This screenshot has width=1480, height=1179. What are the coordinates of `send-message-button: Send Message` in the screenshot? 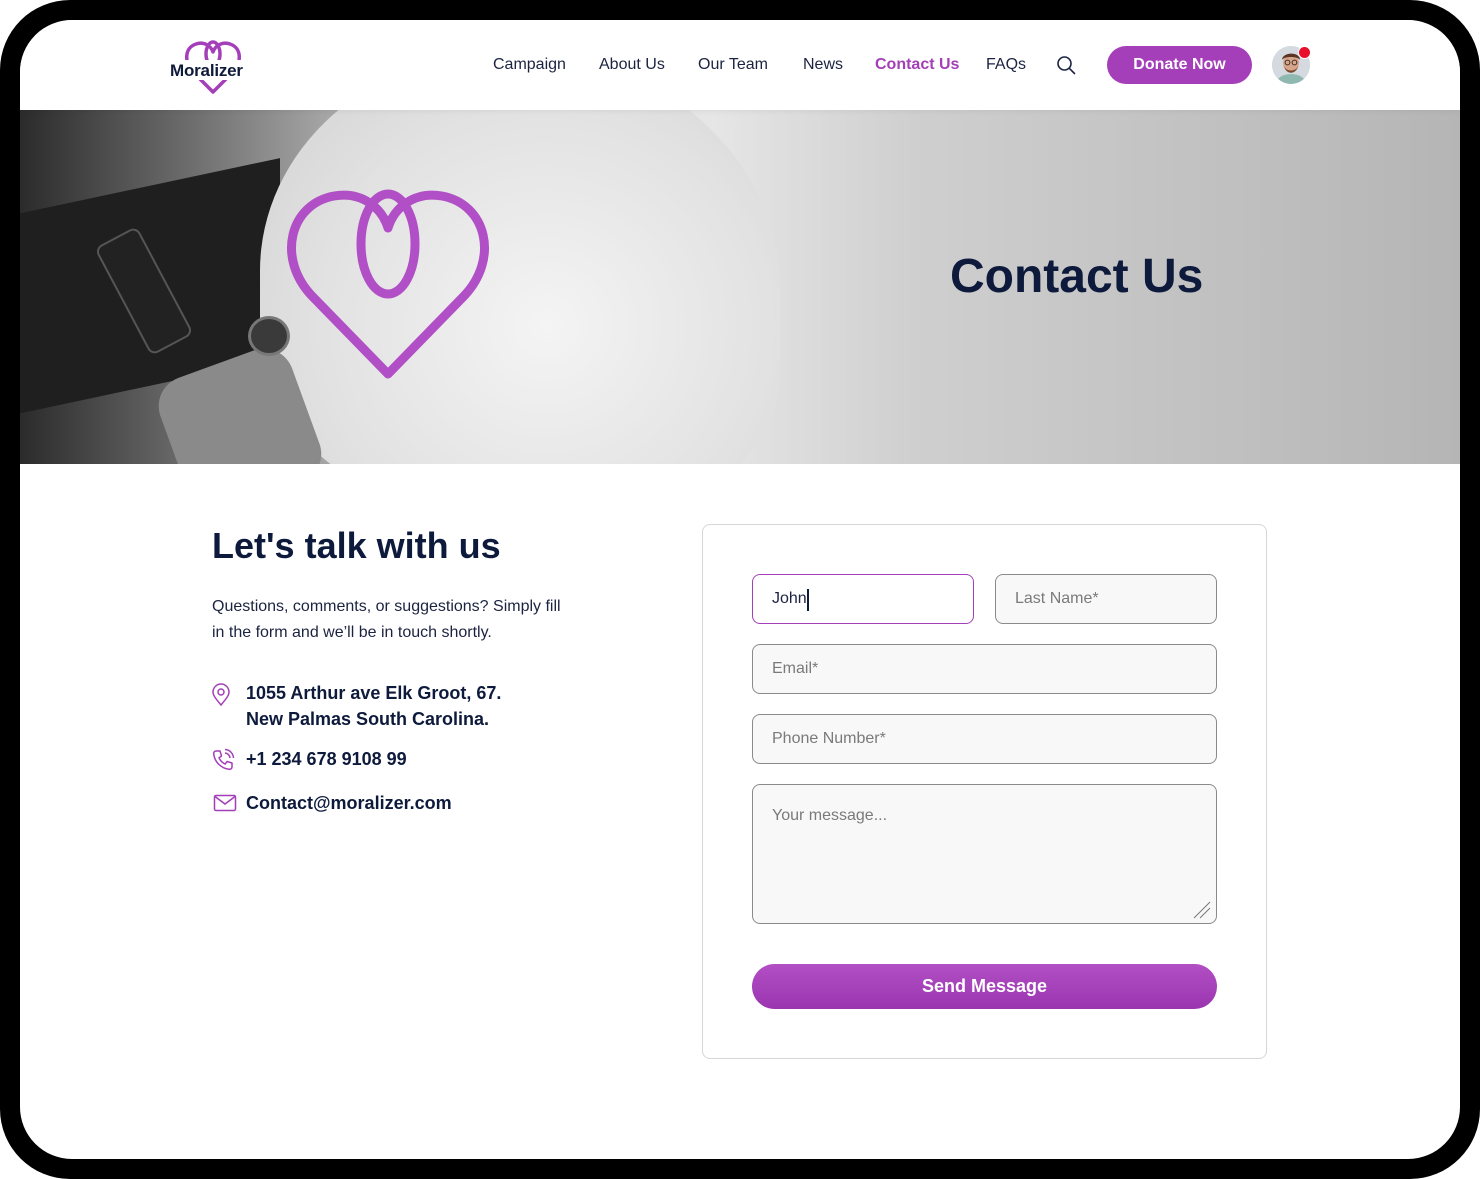 It's located at (984, 986).